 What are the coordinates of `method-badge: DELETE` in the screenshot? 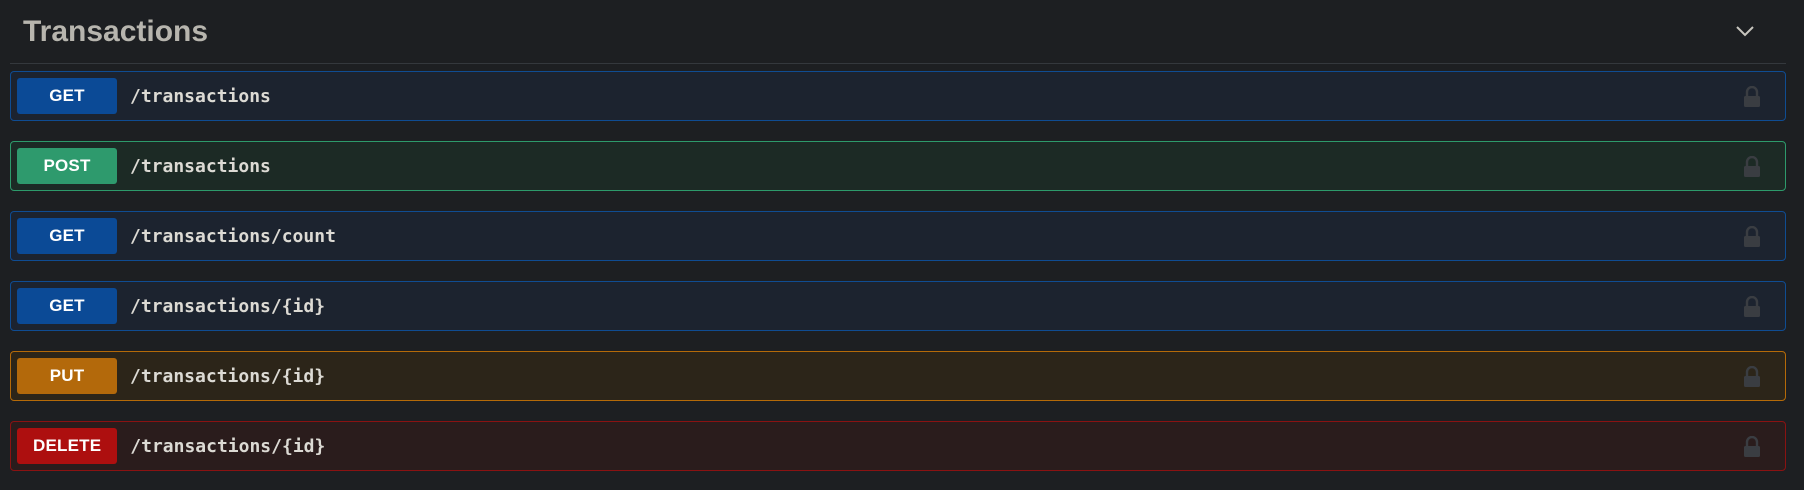 It's located at (67, 446).